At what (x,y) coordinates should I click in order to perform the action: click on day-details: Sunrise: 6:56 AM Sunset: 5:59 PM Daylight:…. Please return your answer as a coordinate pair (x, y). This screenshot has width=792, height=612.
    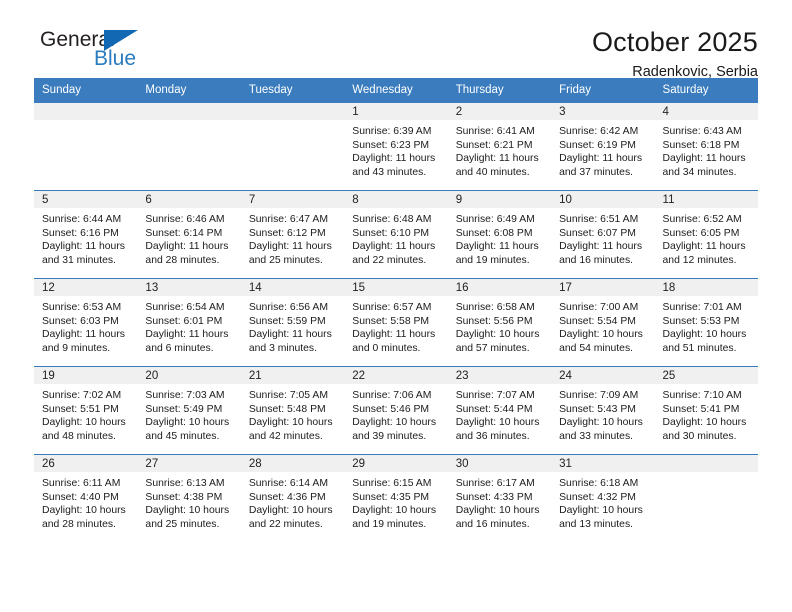
    Looking at the image, I should click on (292, 325).